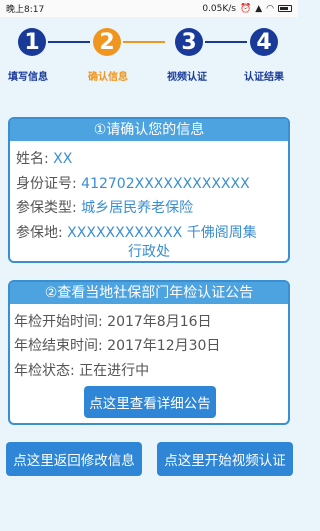  What do you see at coordinates (149, 130) in the screenshot?
I see `confirm-panel-title: ①请确认您的信息` at bounding box center [149, 130].